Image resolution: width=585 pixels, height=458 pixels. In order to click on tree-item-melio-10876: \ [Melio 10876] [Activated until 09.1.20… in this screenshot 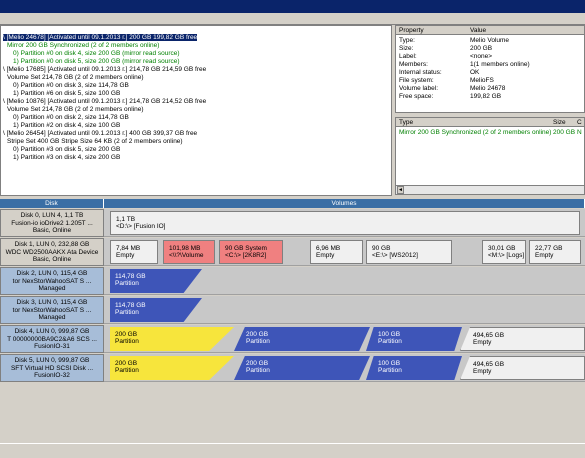, I will do `click(104, 102)`.